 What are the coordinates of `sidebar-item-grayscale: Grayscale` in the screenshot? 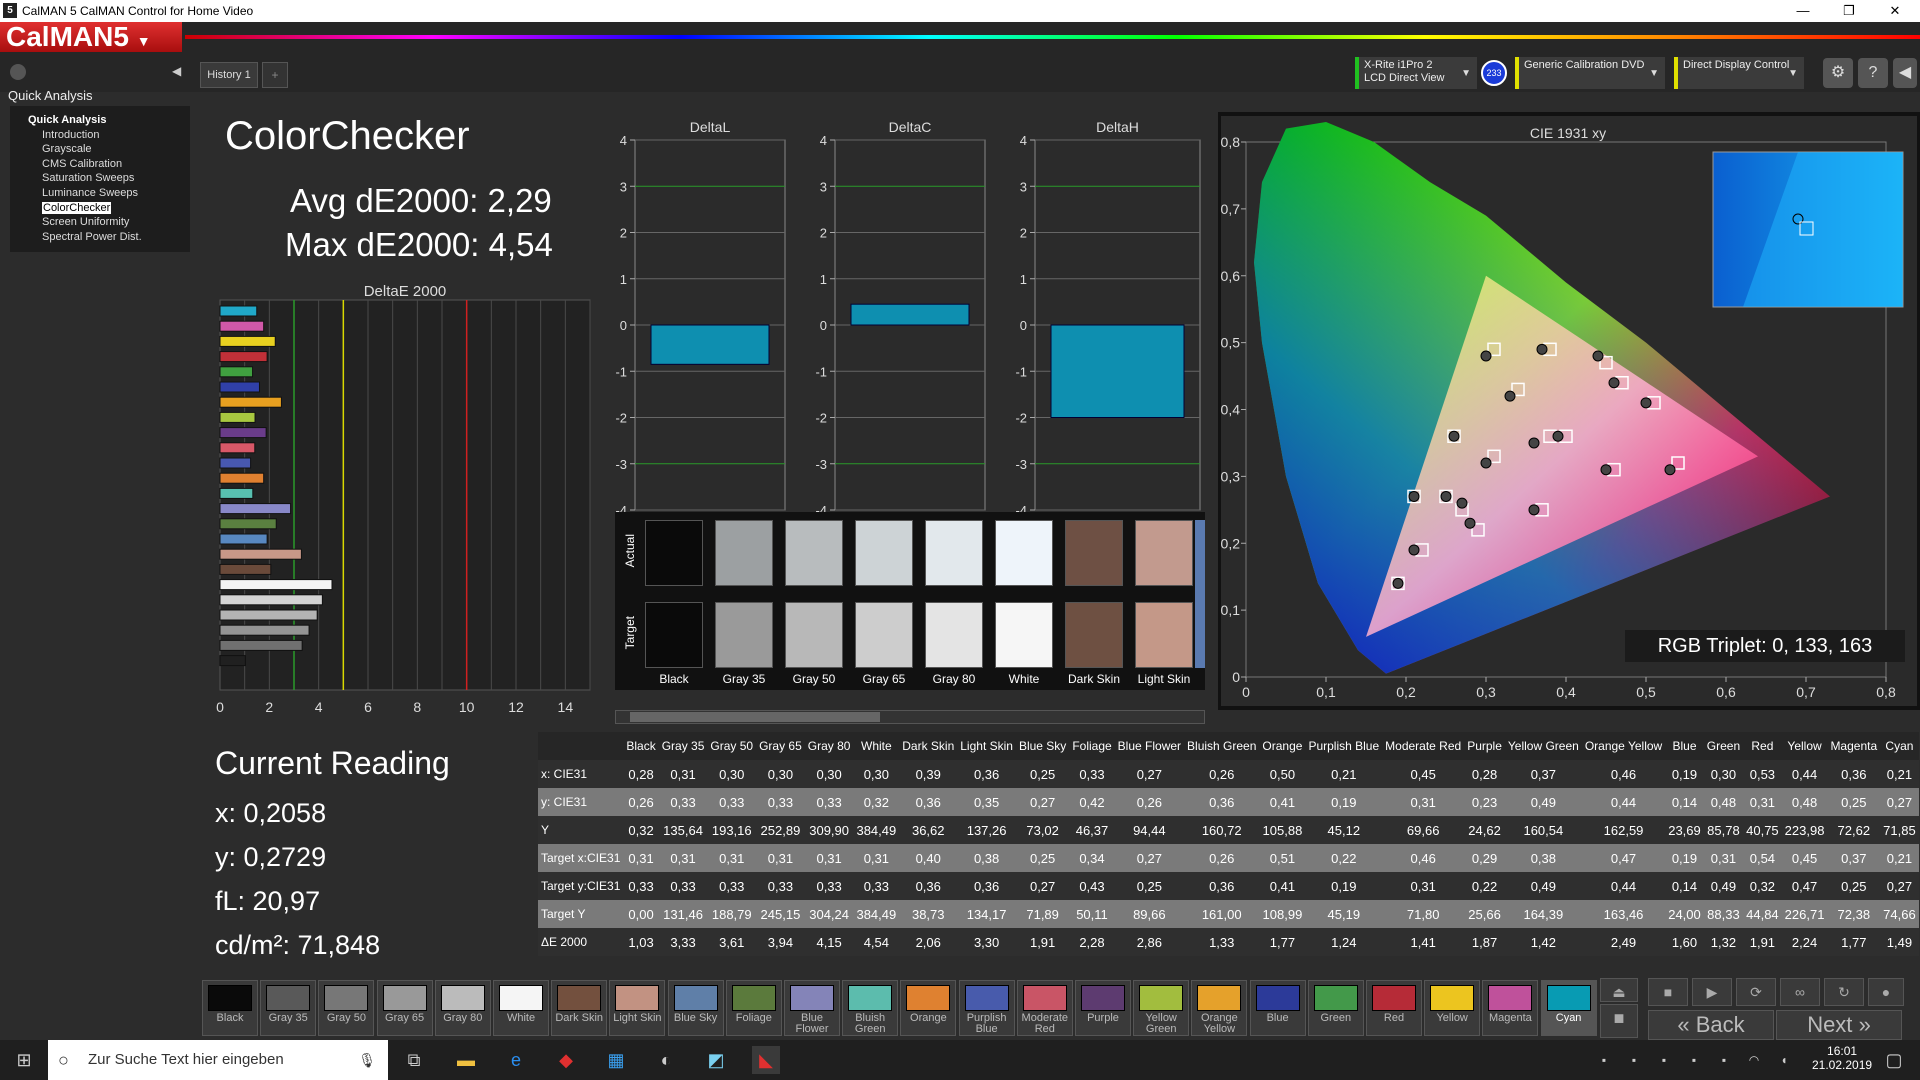 It's located at (67, 149).